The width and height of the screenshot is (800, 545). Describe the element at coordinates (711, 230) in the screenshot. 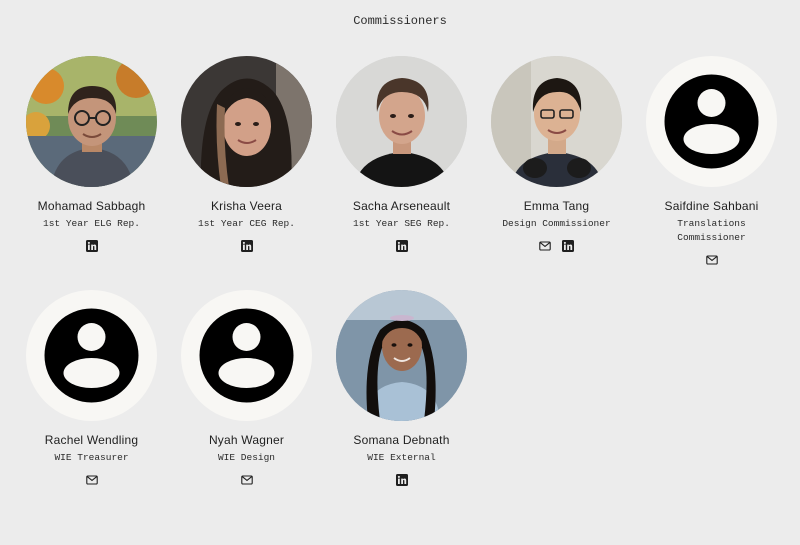

I see `member-role: Translations Commissioner` at that location.